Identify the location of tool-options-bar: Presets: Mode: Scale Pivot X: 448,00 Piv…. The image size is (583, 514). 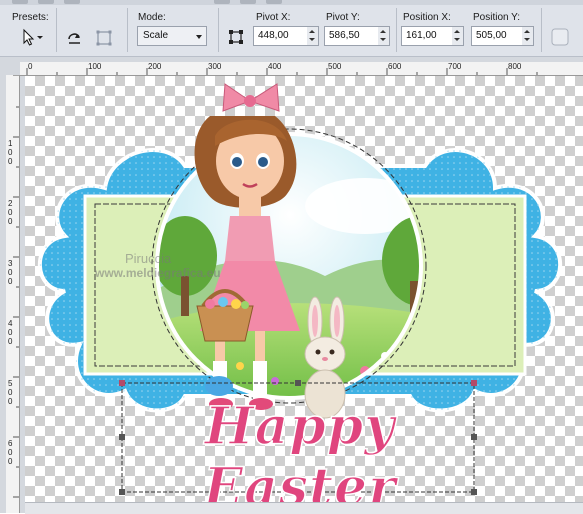
(291, 28).